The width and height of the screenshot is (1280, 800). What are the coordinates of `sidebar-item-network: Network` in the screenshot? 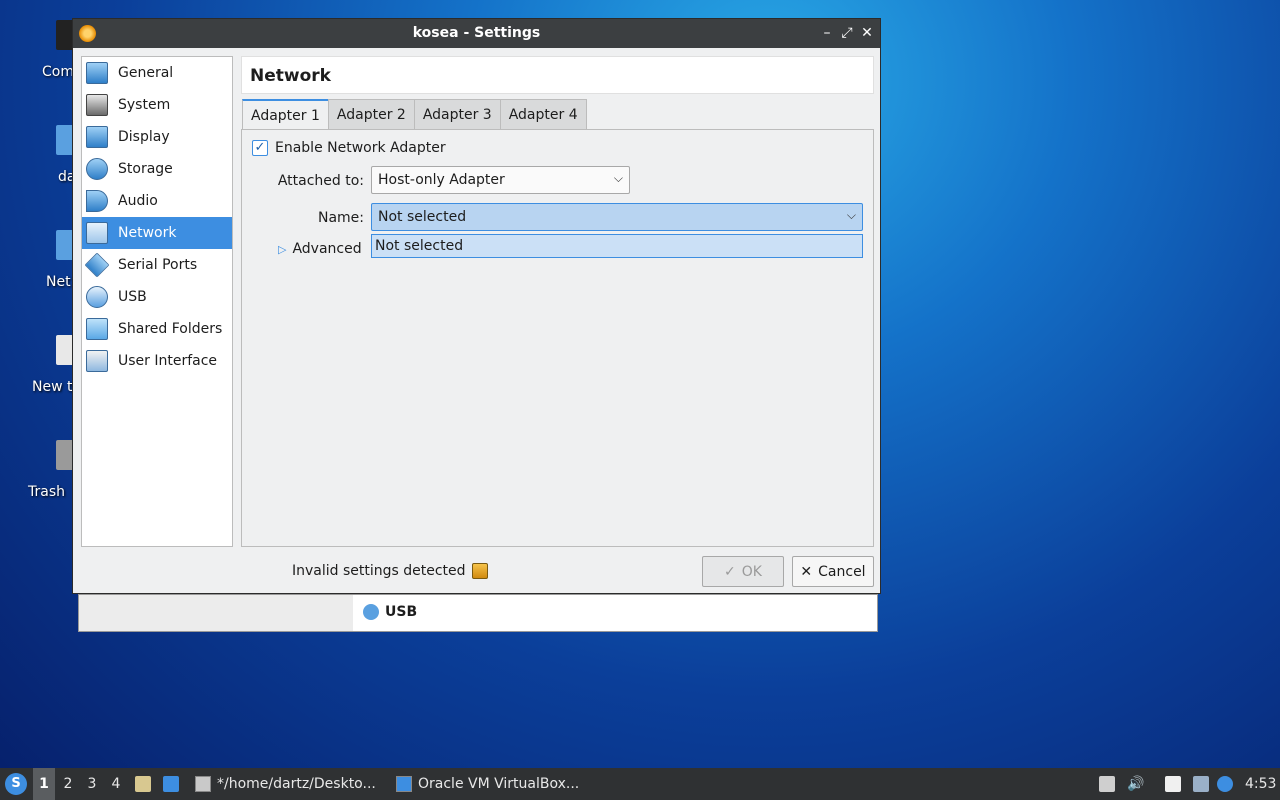 It's located at (157, 233).